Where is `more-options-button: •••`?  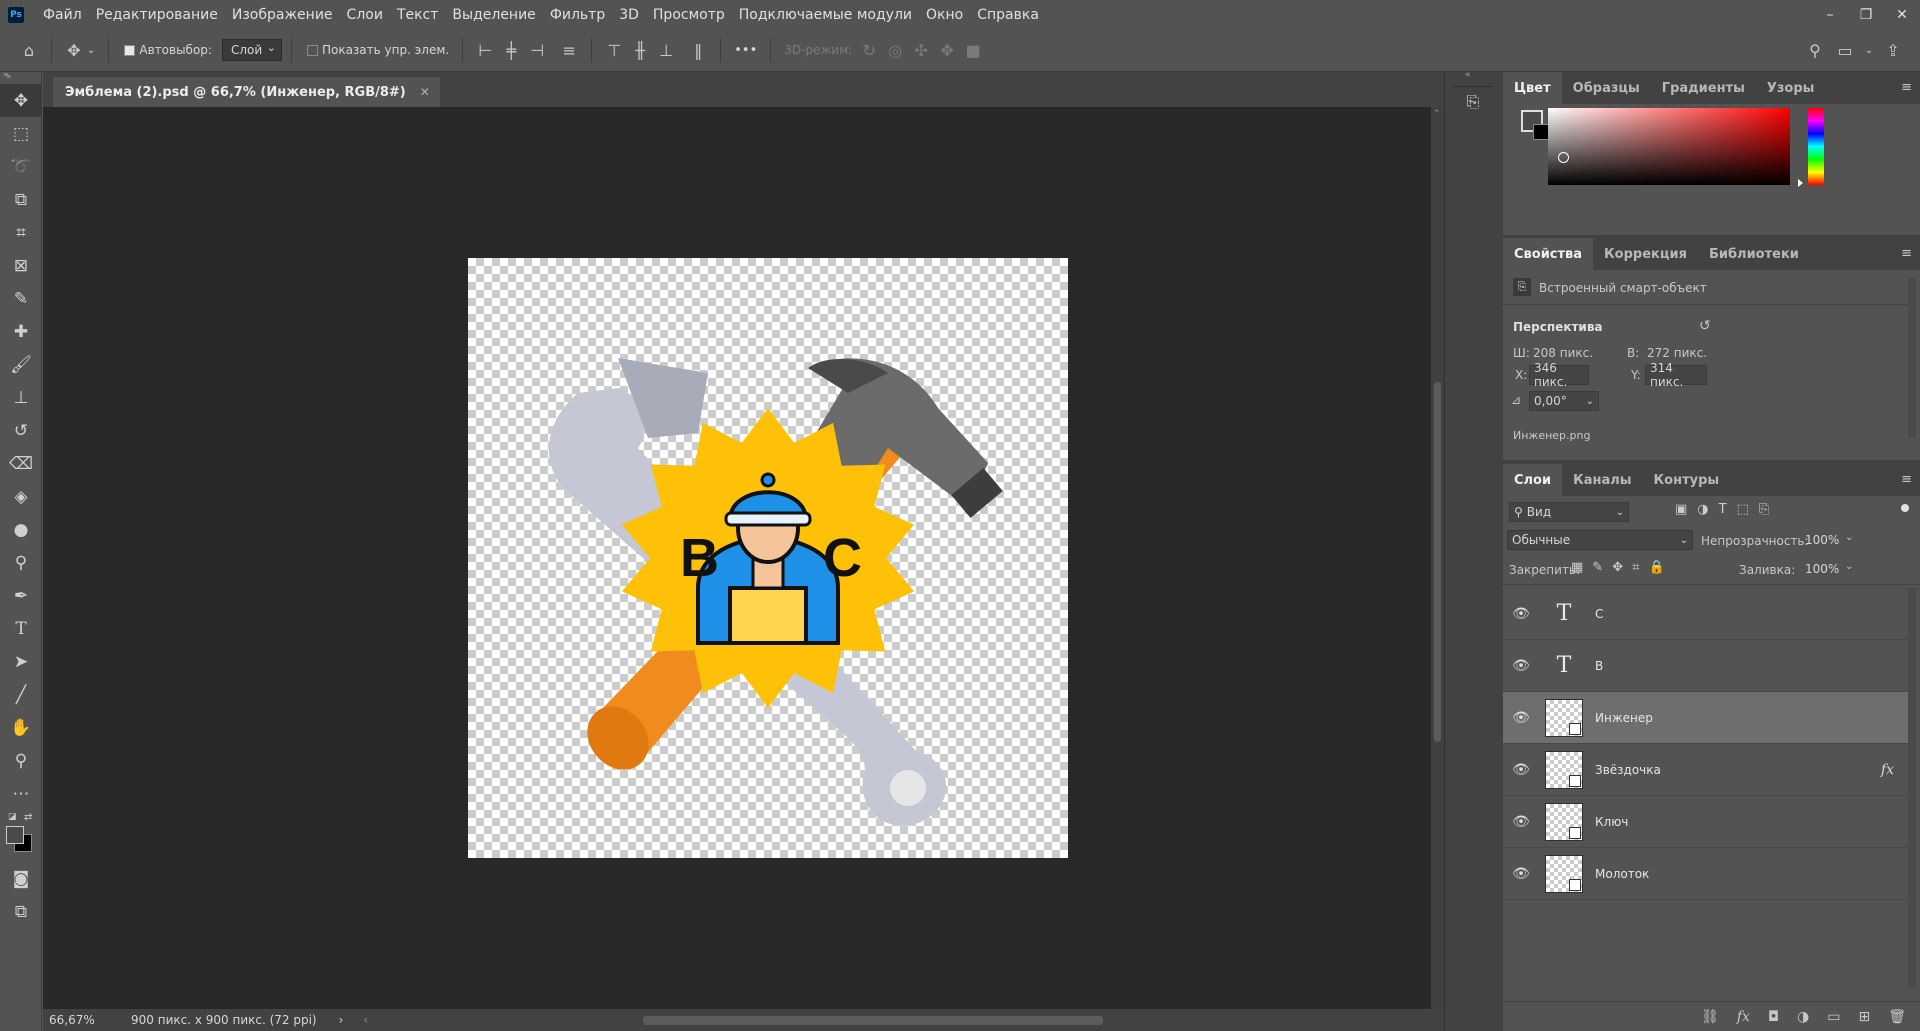 more-options-button: ••• is located at coordinates (745, 50).